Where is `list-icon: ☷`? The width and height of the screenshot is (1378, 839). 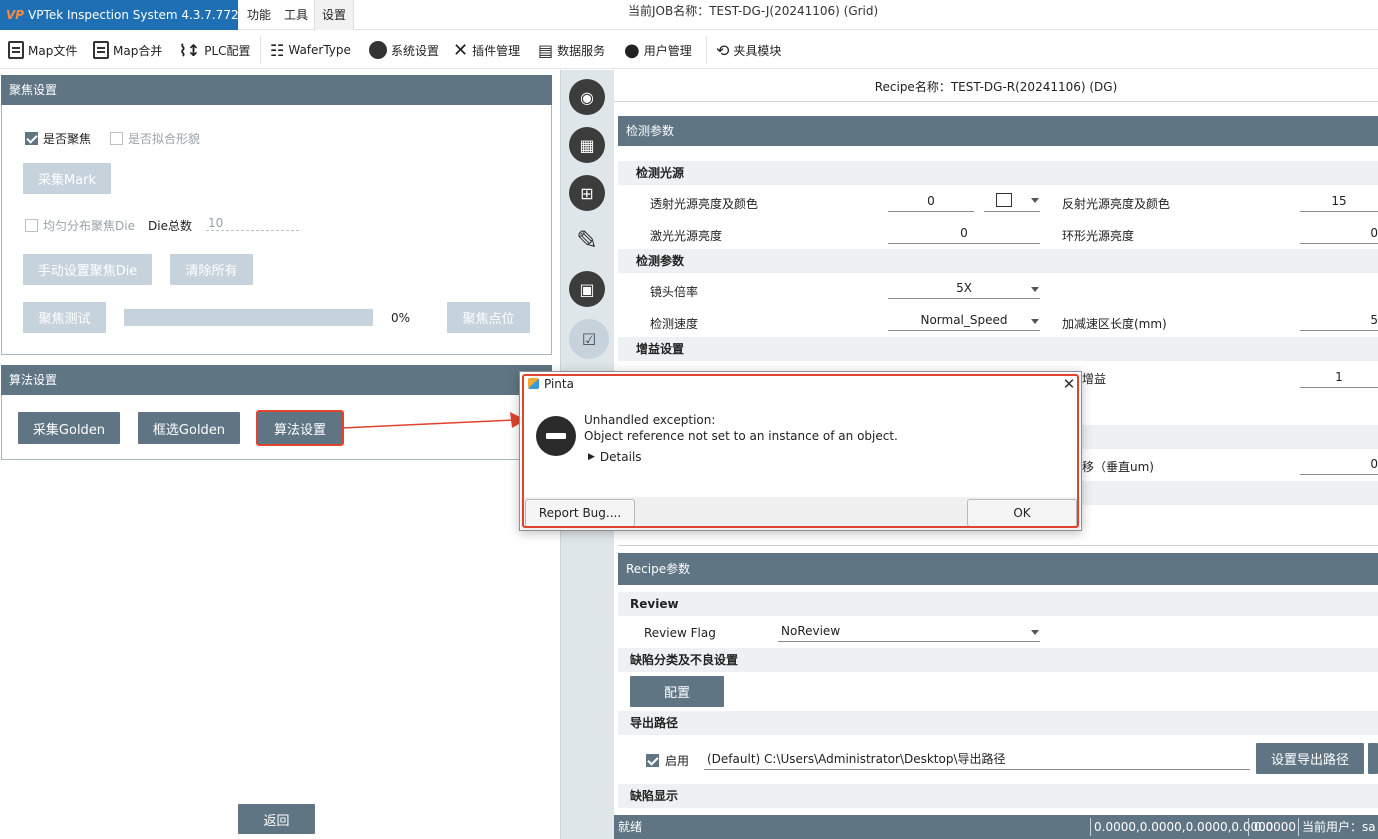 list-icon: ☷ is located at coordinates (277, 50).